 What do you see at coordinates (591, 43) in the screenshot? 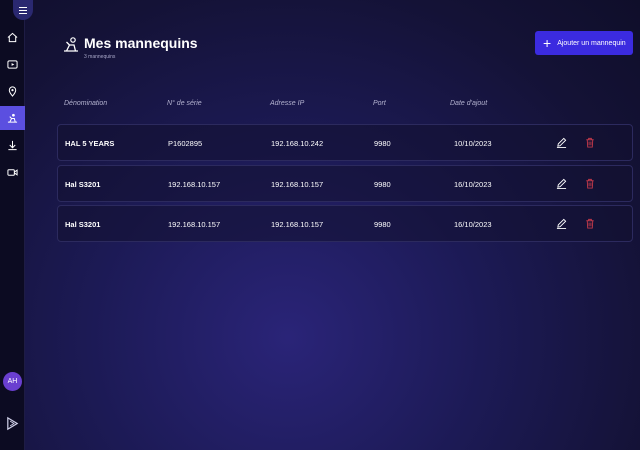
I see `add-mannequin-label: Ajouter un mannequin` at bounding box center [591, 43].